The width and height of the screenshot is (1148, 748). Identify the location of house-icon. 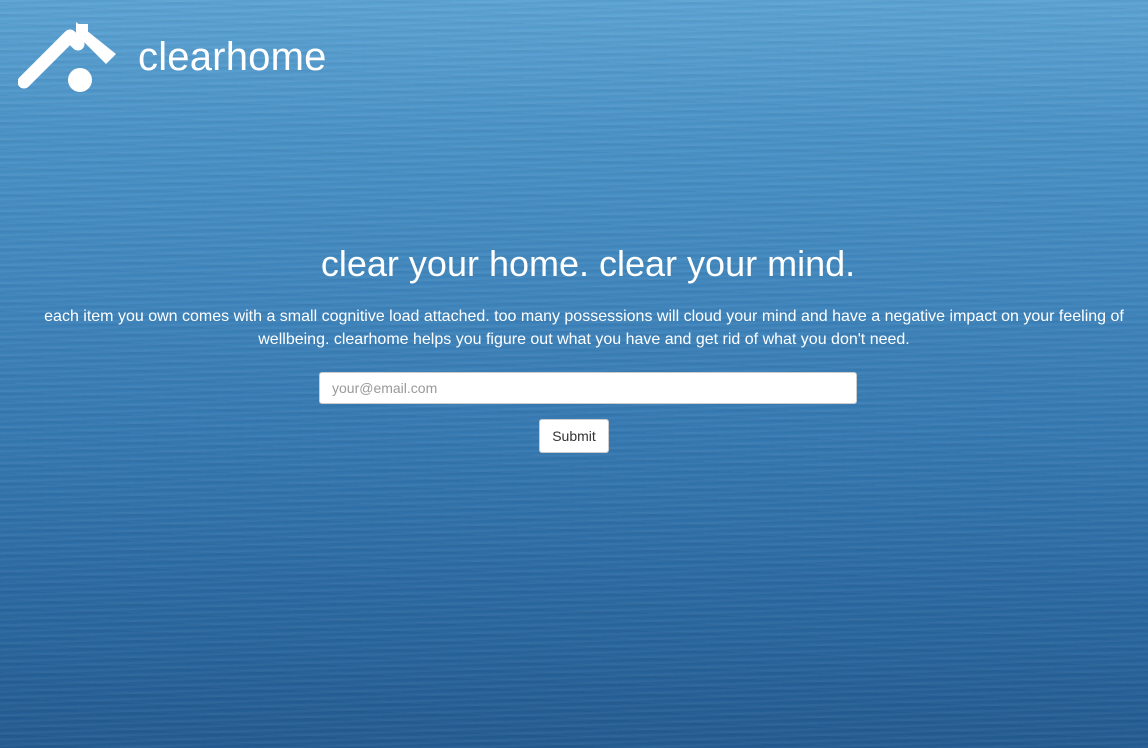
(68, 56).